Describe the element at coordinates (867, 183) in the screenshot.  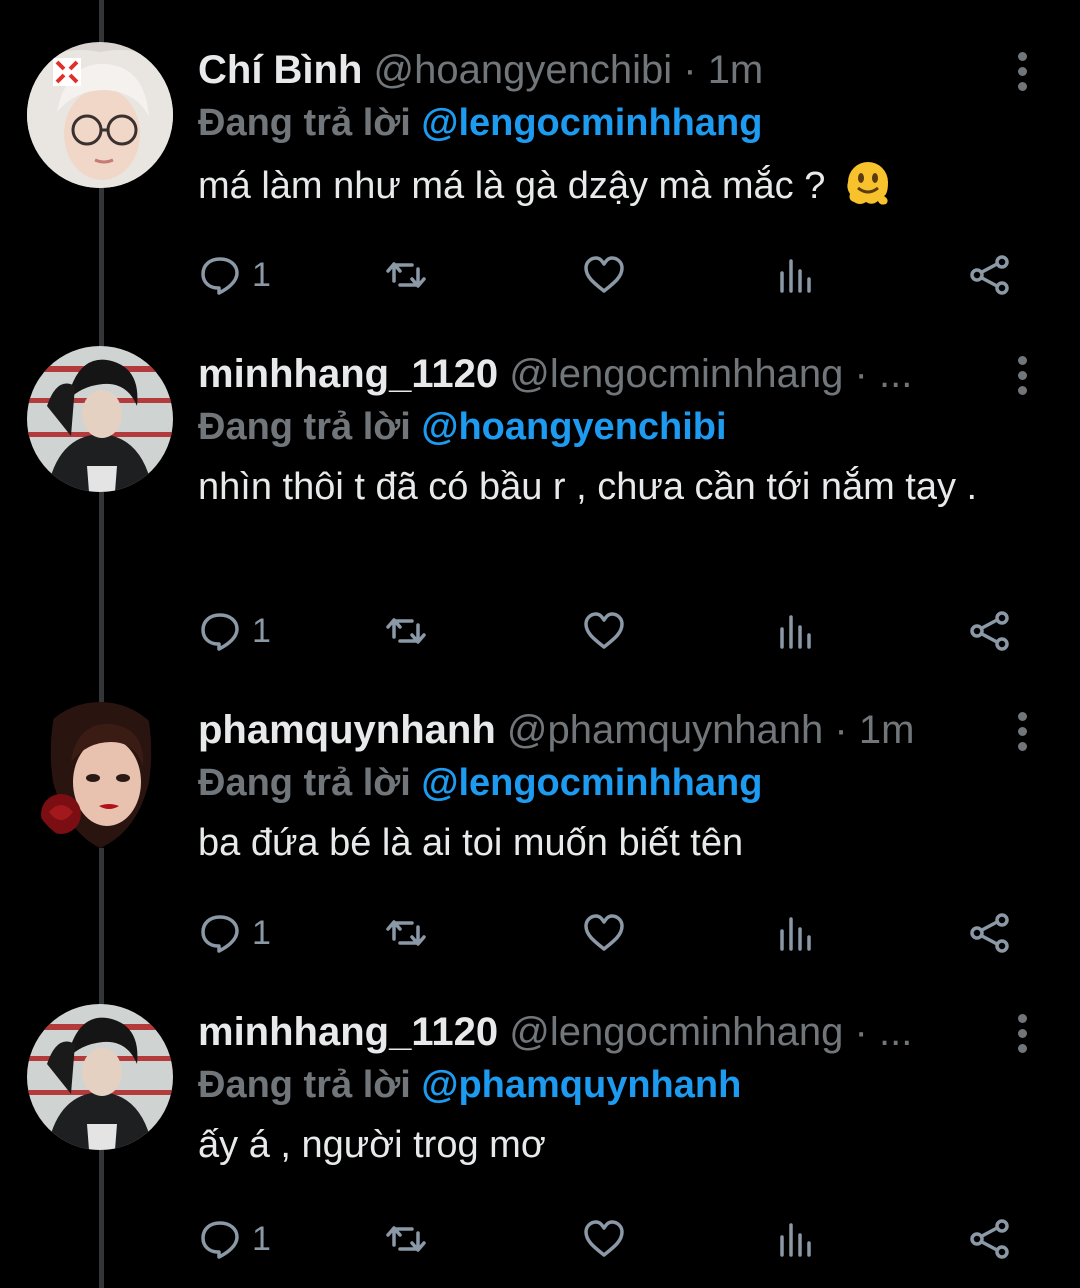
I see `melting-face-emoji` at that location.